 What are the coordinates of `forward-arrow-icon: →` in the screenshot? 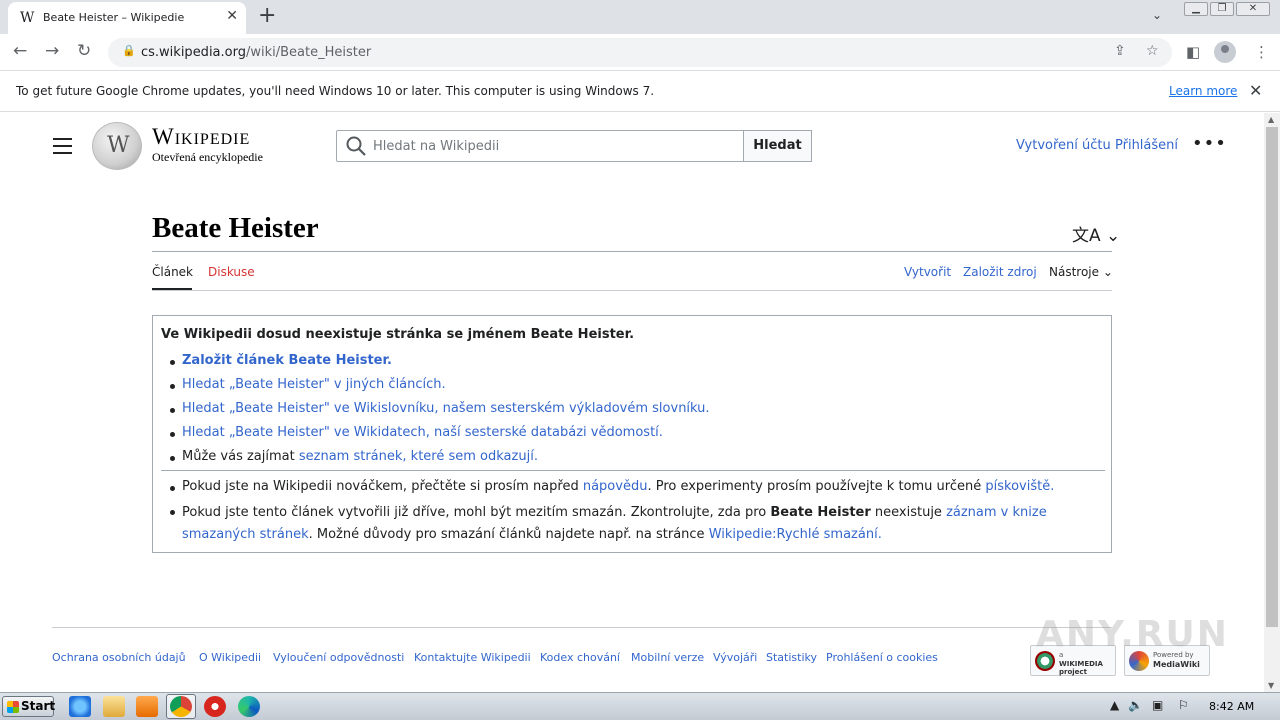 It's located at (52, 51).